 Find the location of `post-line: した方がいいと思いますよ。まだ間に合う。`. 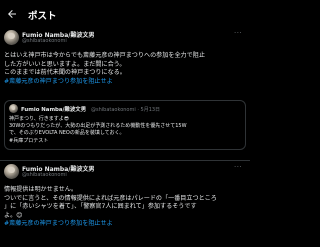

post-line: した方がいいと思いますよ。まだ間に合う。 is located at coordinates (65, 64).